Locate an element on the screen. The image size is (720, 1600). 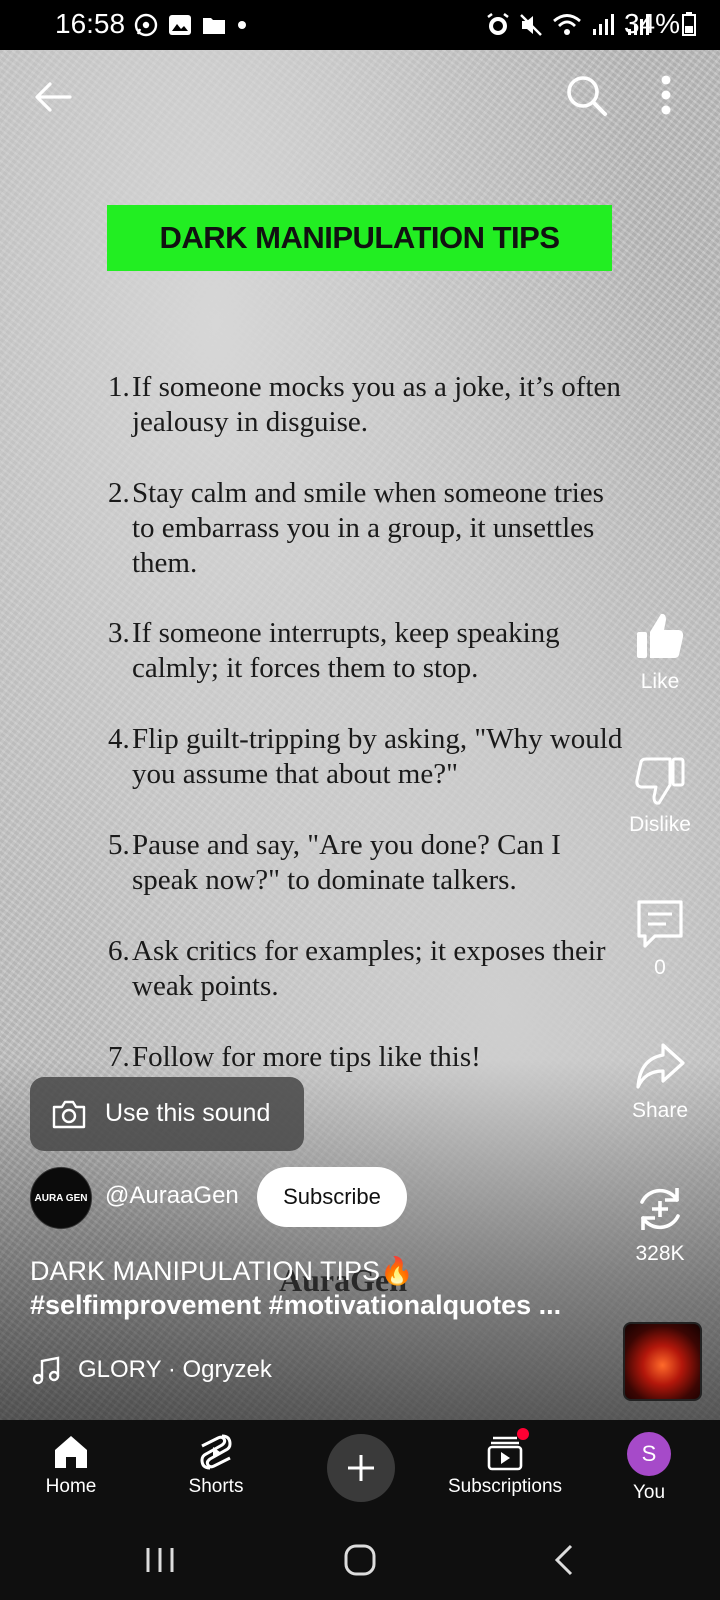
music-note-icon is located at coordinates (46, 1370).